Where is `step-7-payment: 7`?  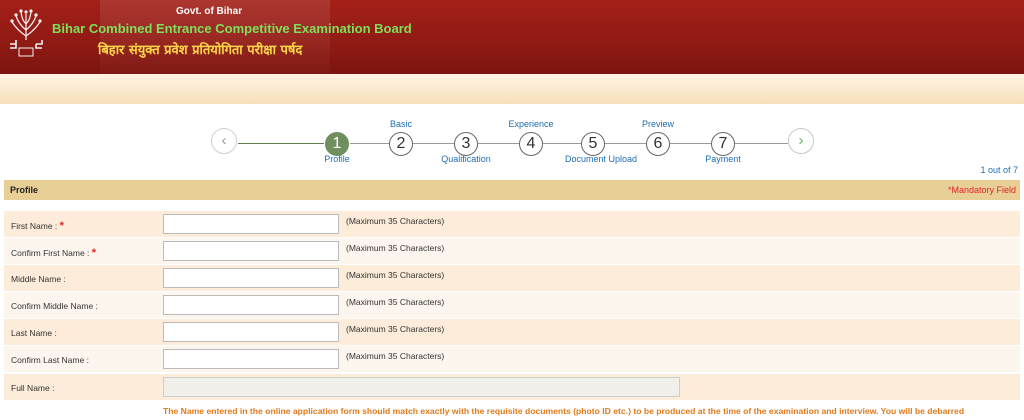
step-7-payment: 7 is located at coordinates (723, 144).